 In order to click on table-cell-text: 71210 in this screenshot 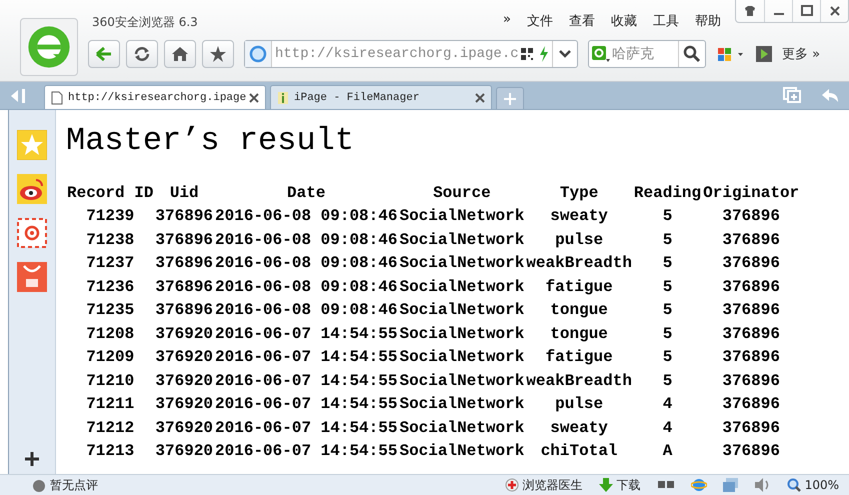, I will do `click(110, 381)`.